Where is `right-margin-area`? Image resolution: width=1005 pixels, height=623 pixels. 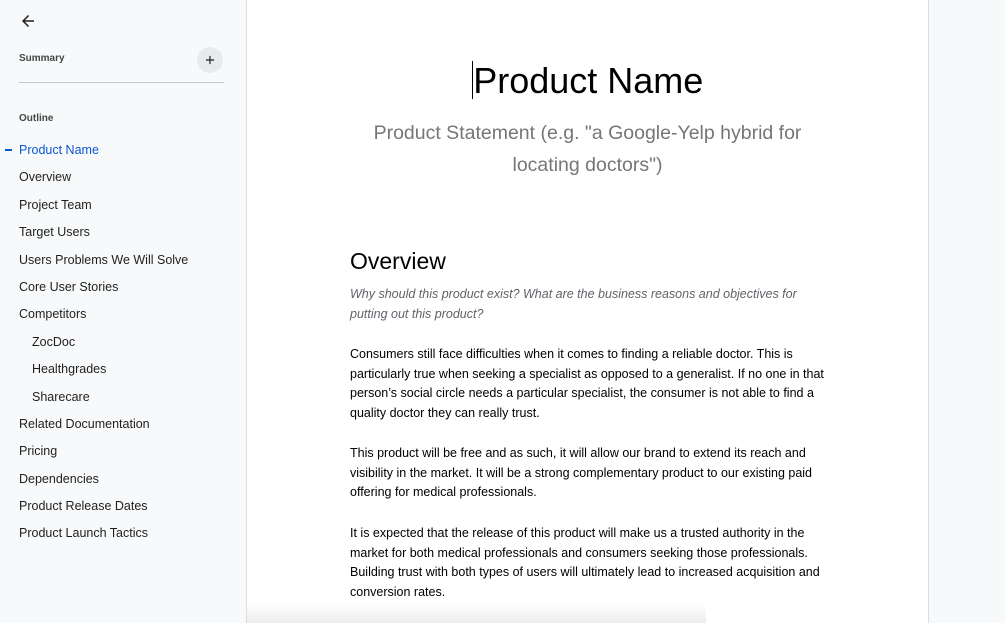 right-margin-area is located at coordinates (967, 311).